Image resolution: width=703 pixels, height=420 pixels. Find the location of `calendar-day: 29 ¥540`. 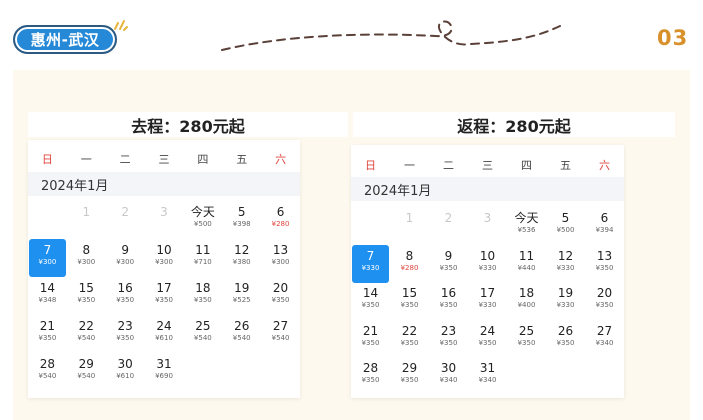

calendar-day: 29 ¥540 is located at coordinates (86, 372).